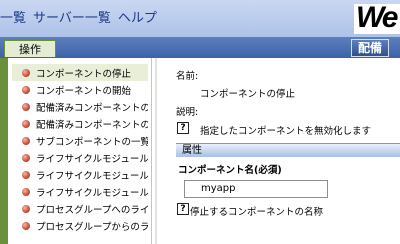 Image resolution: width=400 pixels, height=244 pixels. I want to click on component-name-input: myapp, so click(256, 189).